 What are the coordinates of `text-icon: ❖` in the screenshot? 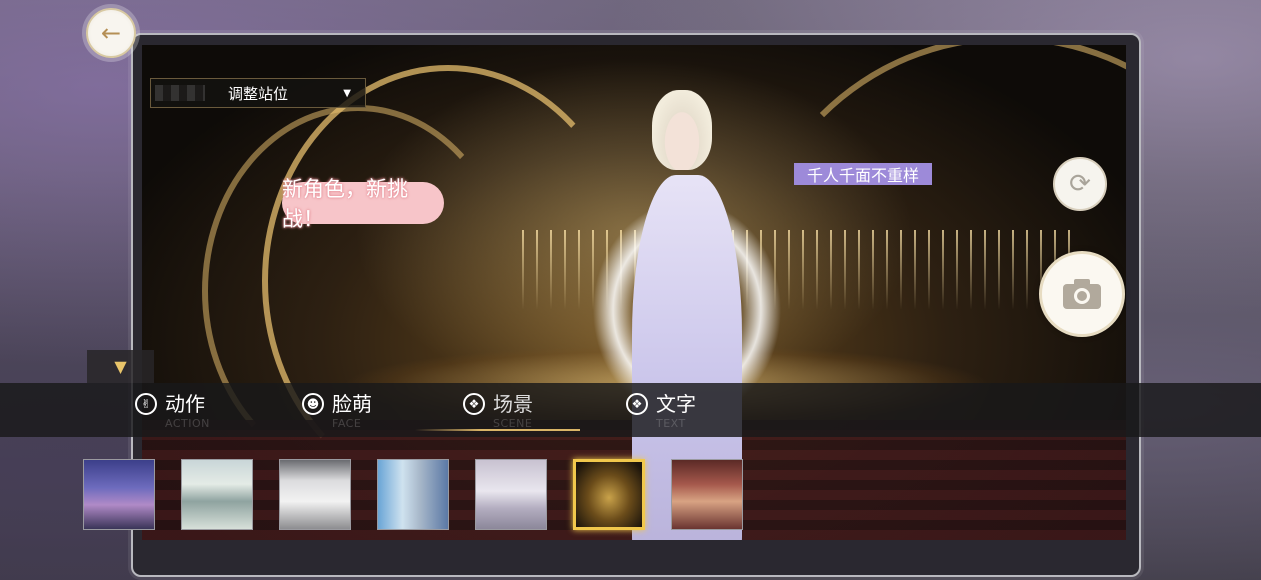 It's located at (637, 404).